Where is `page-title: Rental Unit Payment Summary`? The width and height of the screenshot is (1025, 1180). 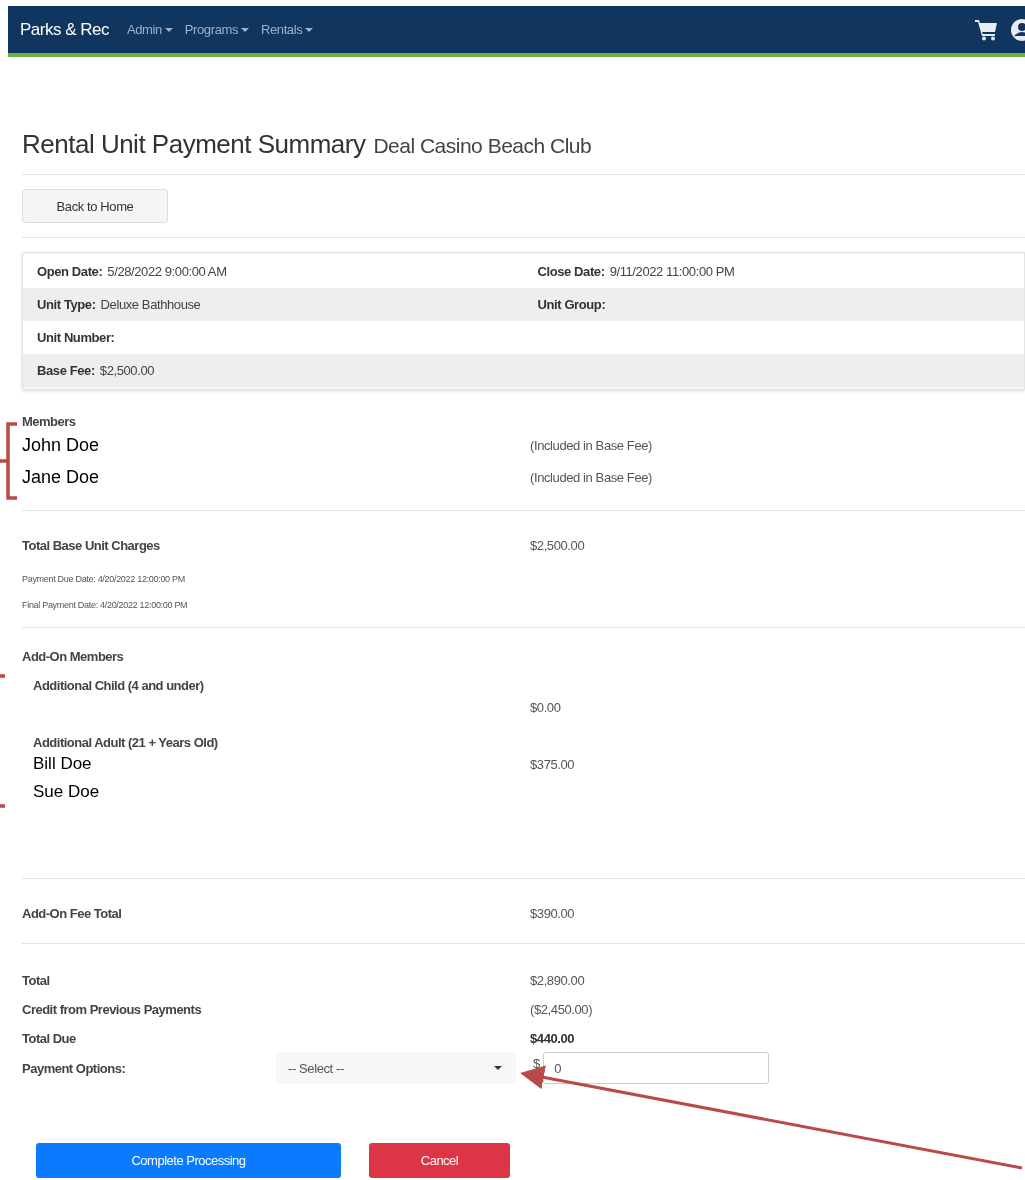
page-title: Rental Unit Payment Summary is located at coordinates (194, 144).